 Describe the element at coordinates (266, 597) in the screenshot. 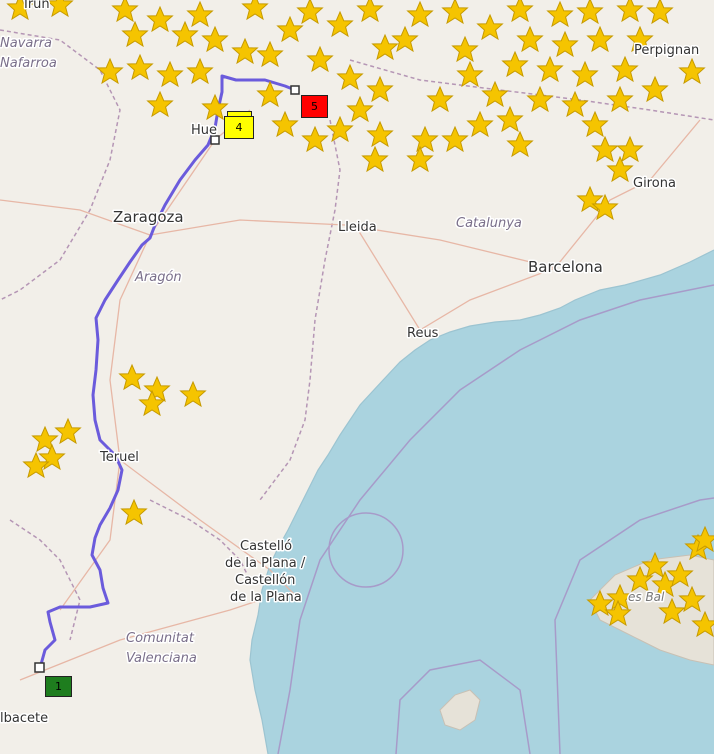

I see `label-castello-4: de la Plana` at that location.